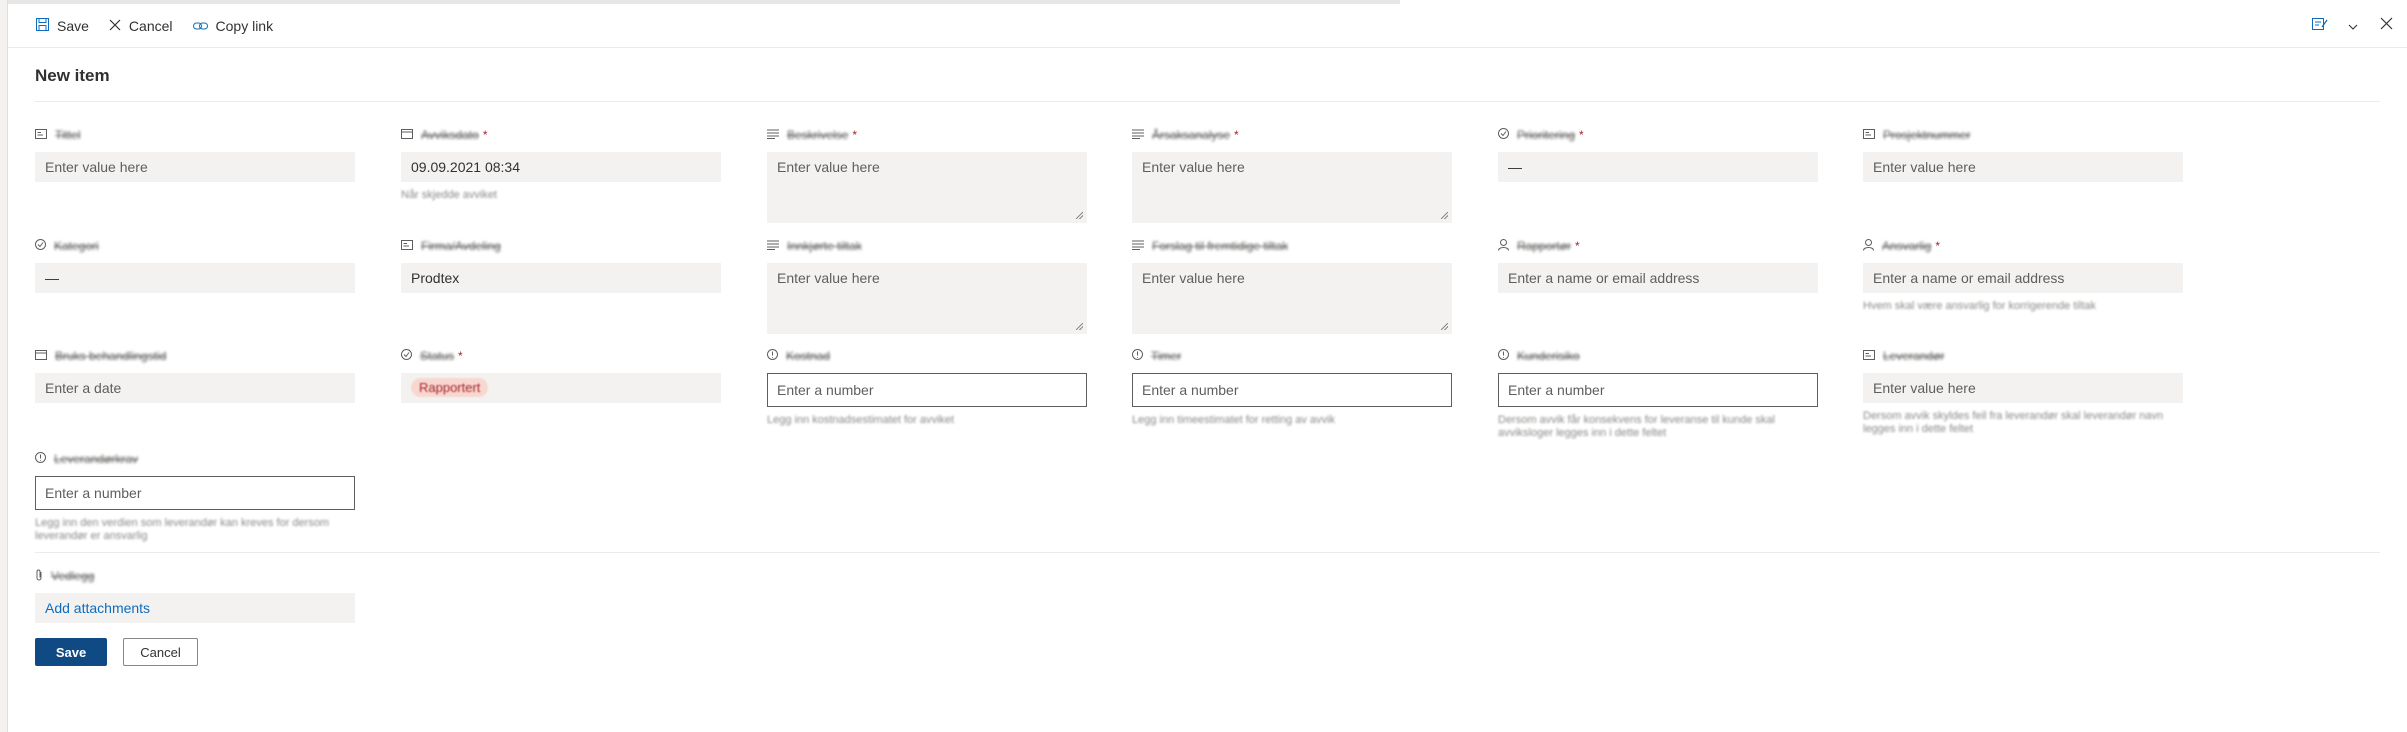 Image resolution: width=2407 pixels, height=732 pixels. Describe the element at coordinates (1207, 101) in the screenshot. I see `title-divider` at that location.